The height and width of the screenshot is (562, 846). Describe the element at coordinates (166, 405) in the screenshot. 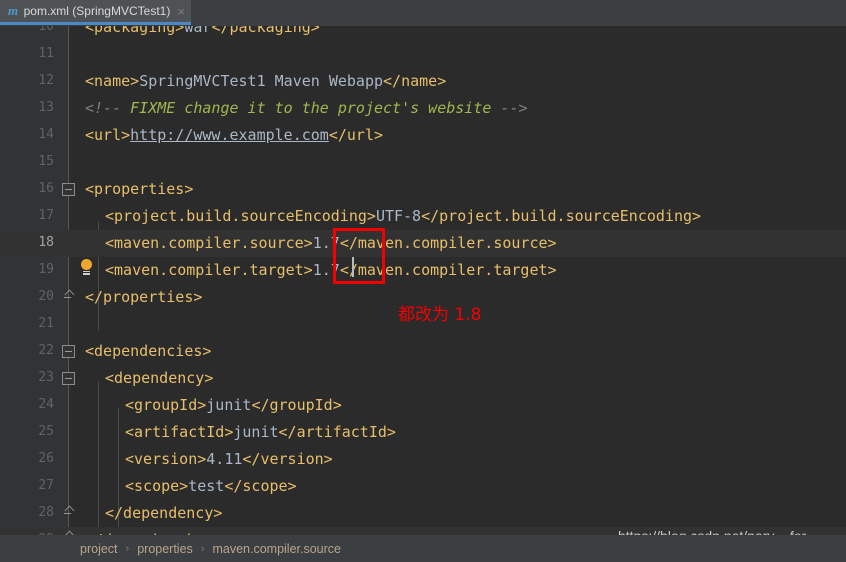

I see `xml-tag: <groupId>` at that location.